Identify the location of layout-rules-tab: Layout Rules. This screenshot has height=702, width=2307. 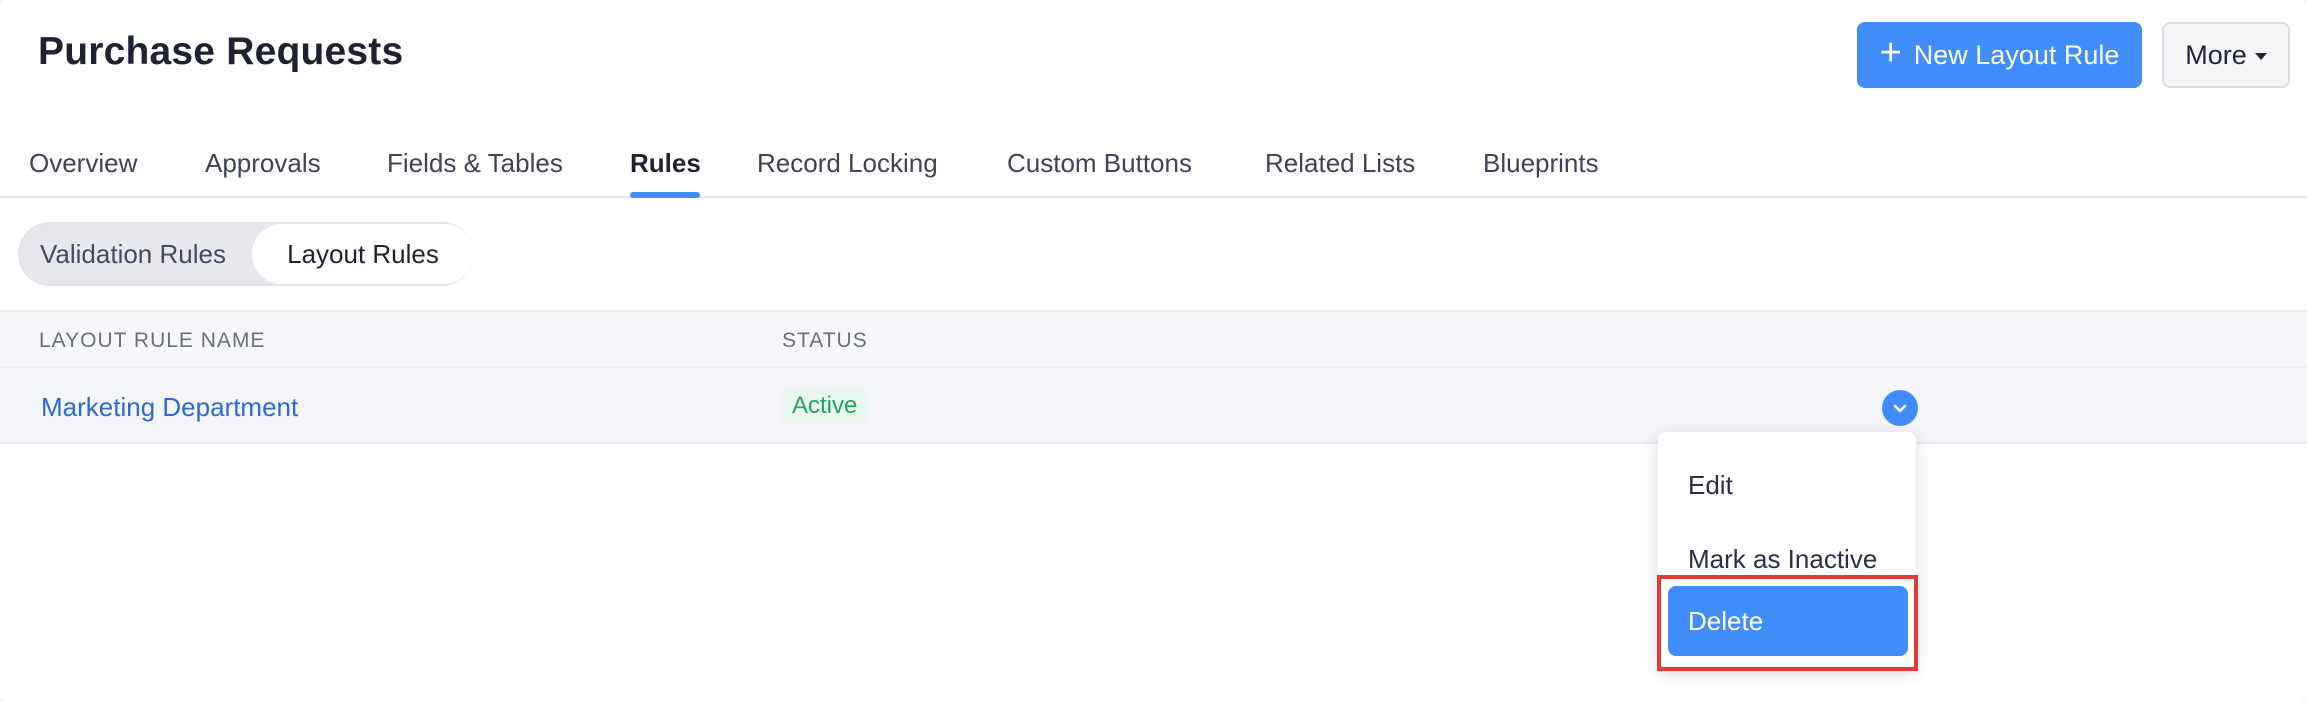
(363, 254).